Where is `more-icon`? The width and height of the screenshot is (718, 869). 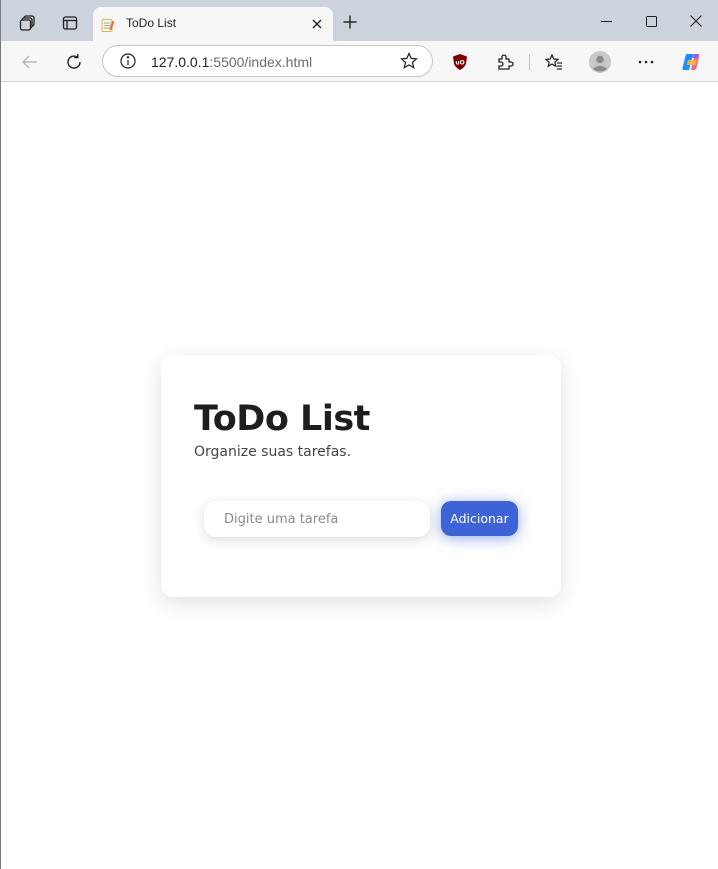 more-icon is located at coordinates (646, 62).